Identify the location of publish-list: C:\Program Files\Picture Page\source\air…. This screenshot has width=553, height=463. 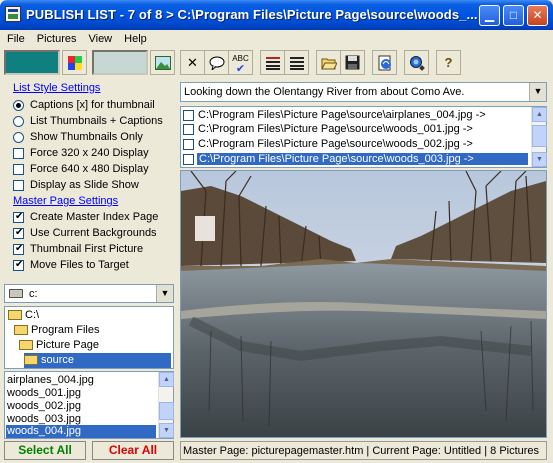
(363, 137).